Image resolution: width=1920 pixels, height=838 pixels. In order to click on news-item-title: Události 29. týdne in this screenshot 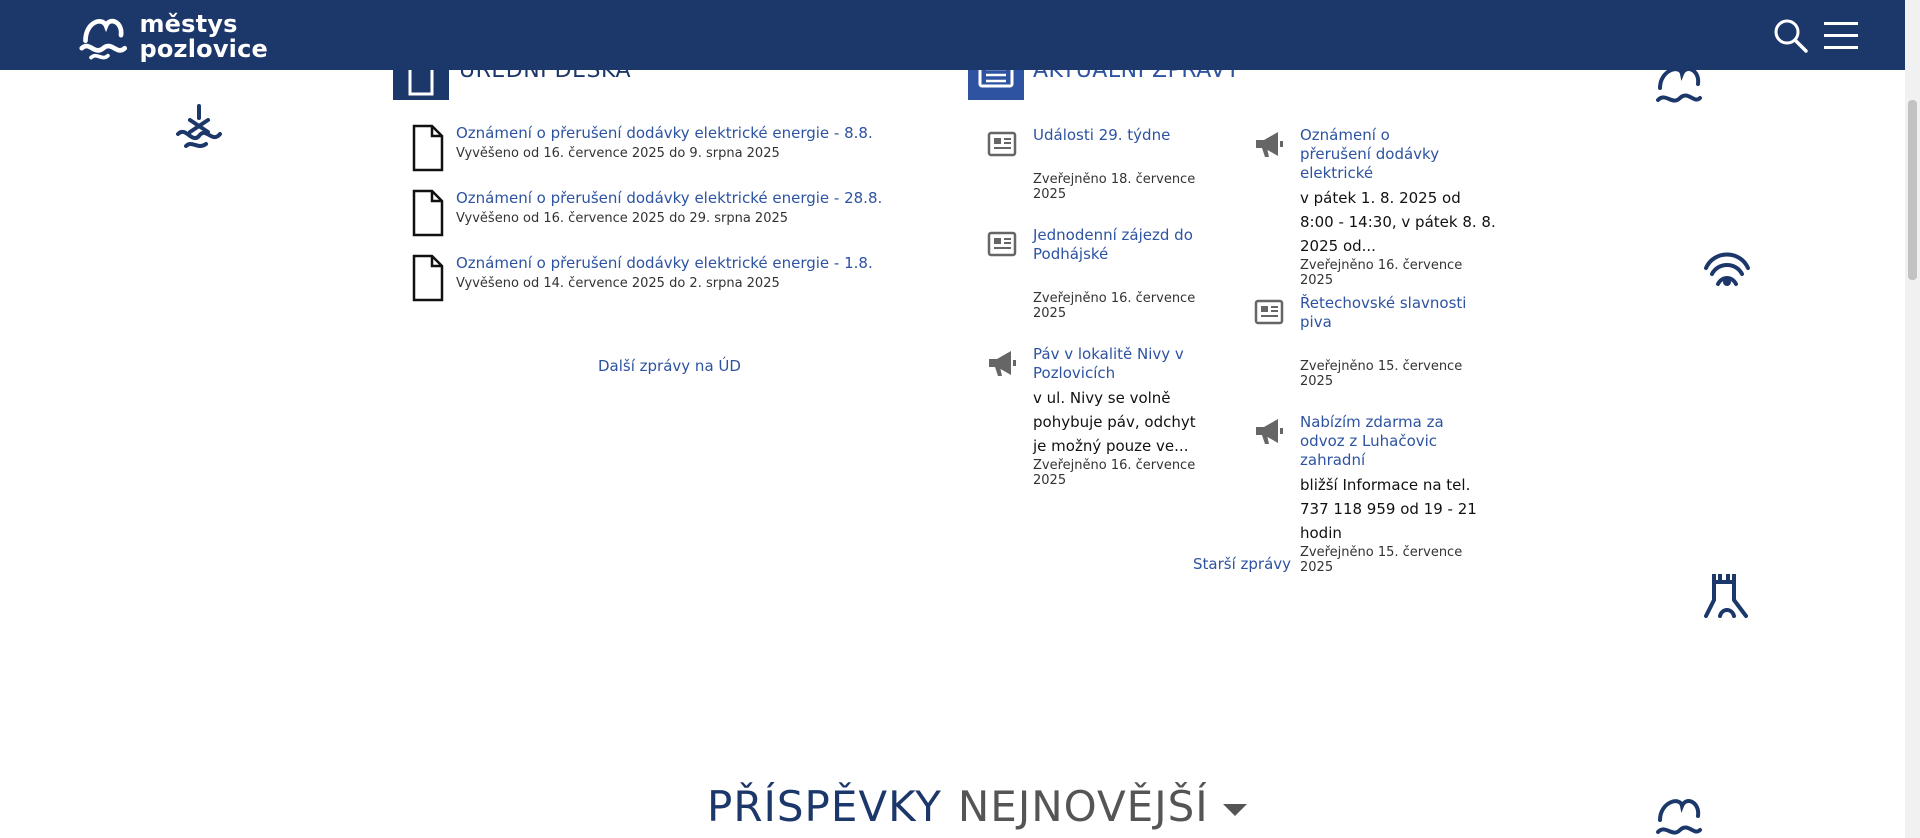, I will do `click(1150, 135)`.